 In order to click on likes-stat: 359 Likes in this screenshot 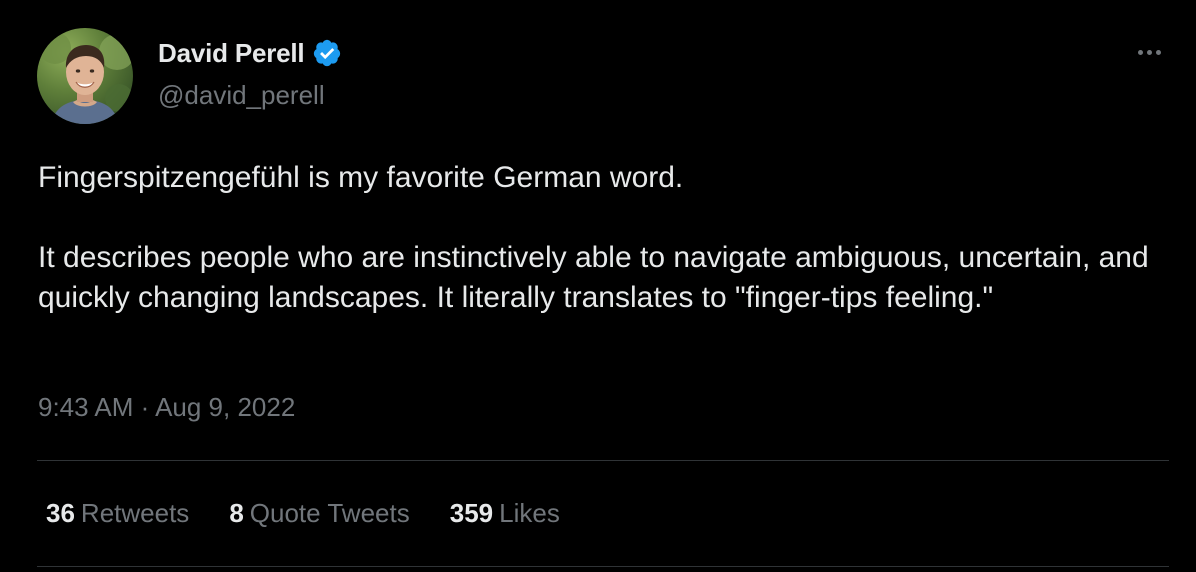, I will do `click(505, 513)`.